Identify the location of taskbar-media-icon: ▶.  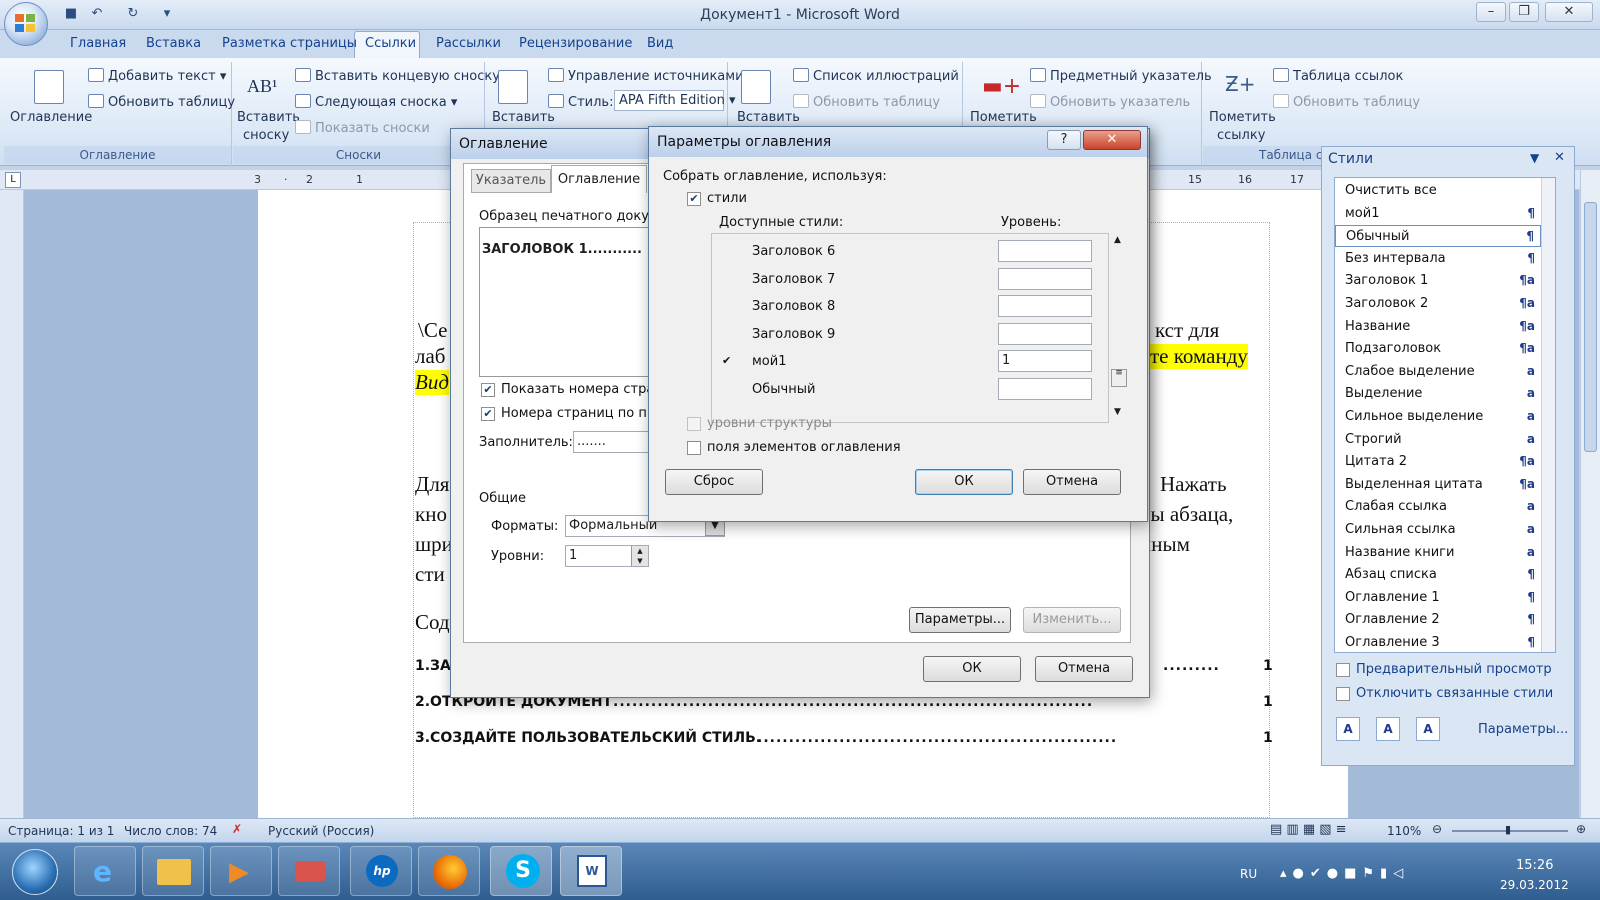
(241, 871).